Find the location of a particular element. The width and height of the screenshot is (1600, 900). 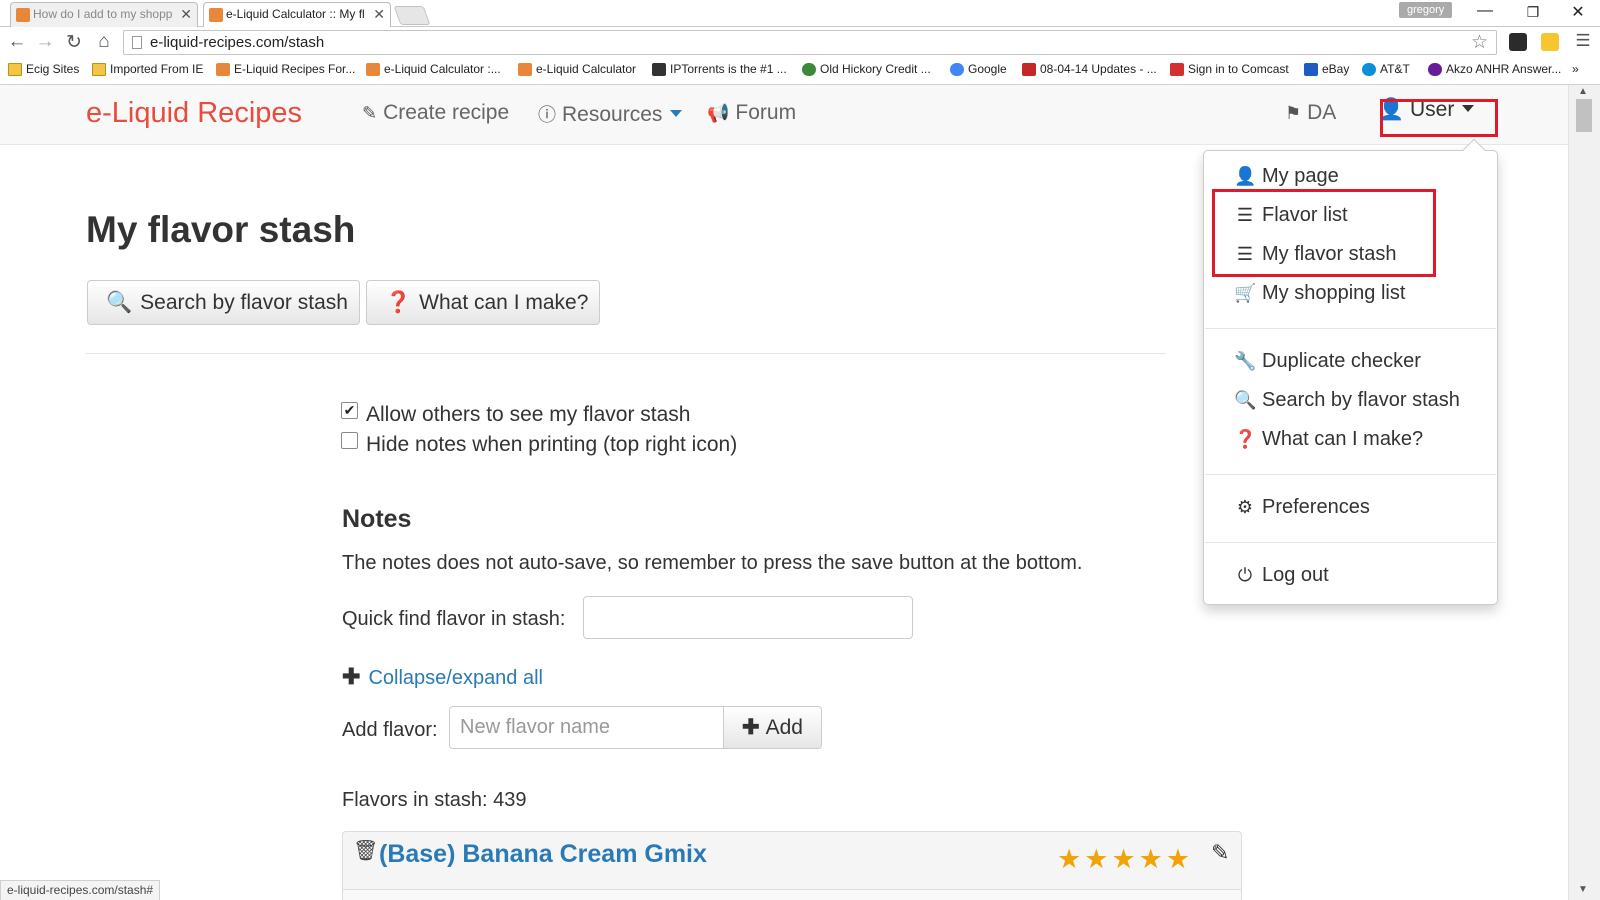

gmail-icon is located at coordinates (1029, 69).